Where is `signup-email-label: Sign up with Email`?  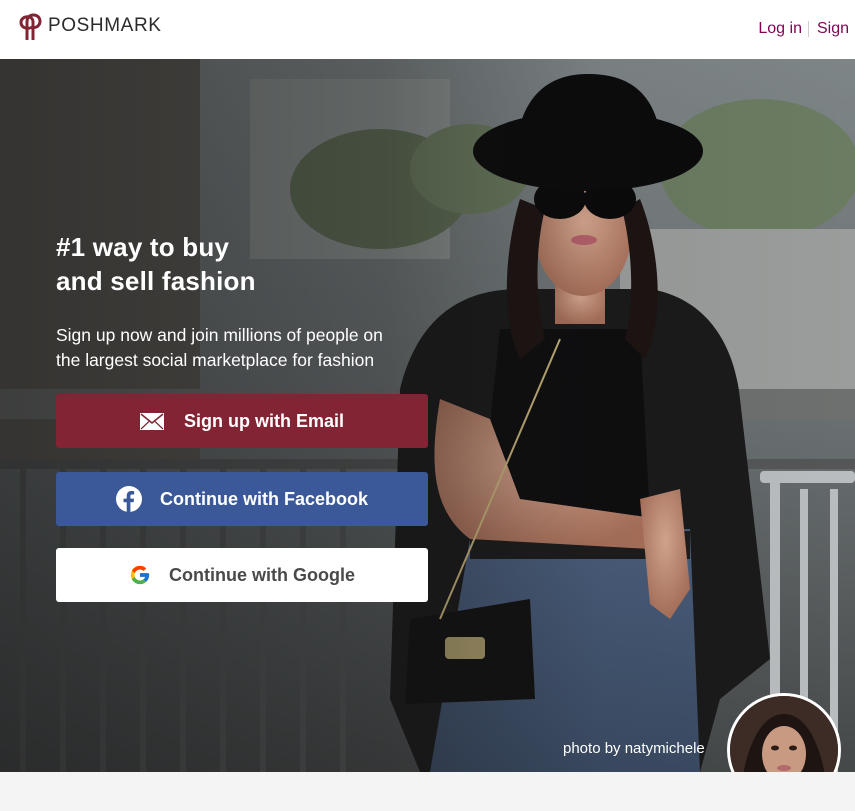
signup-email-label: Sign up with Email is located at coordinates (263, 420).